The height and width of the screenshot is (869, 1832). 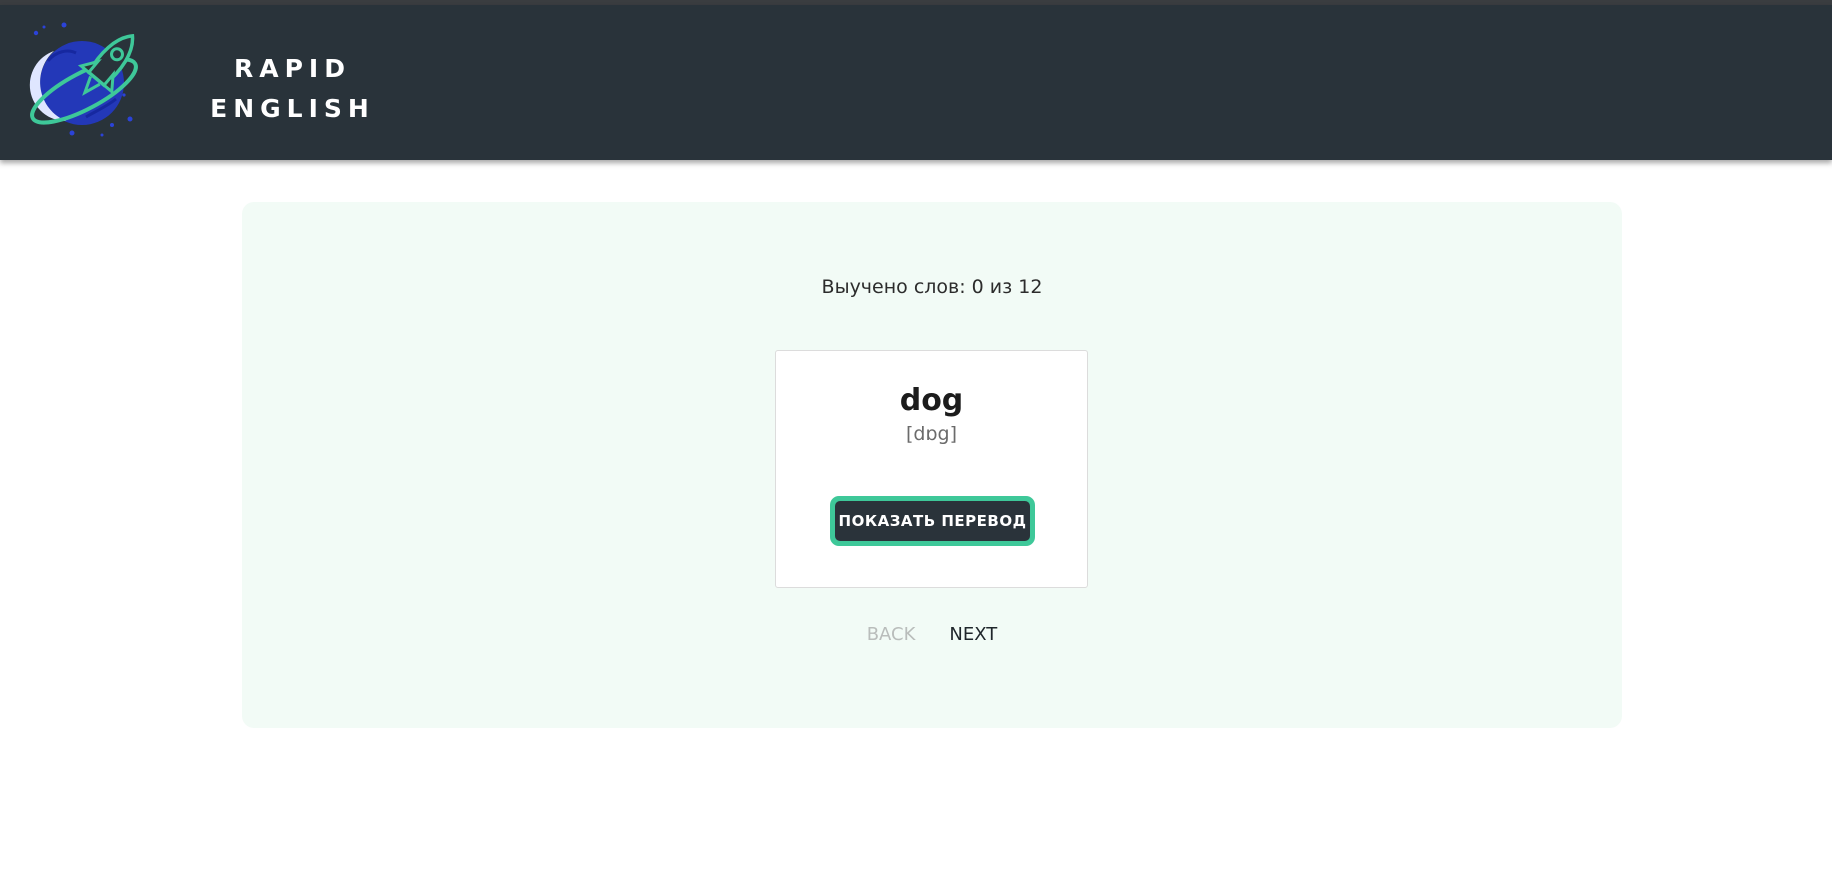 I want to click on brand-line-2: ENGLISH, so click(x=292, y=108).